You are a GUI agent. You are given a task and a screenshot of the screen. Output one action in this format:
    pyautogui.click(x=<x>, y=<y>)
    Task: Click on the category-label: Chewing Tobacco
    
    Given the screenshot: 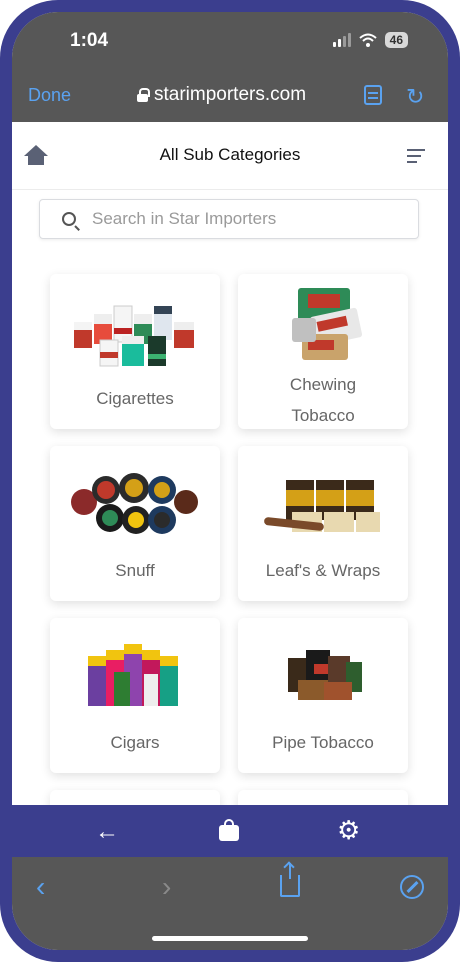 What is the action you would take?
    pyautogui.click(x=323, y=400)
    